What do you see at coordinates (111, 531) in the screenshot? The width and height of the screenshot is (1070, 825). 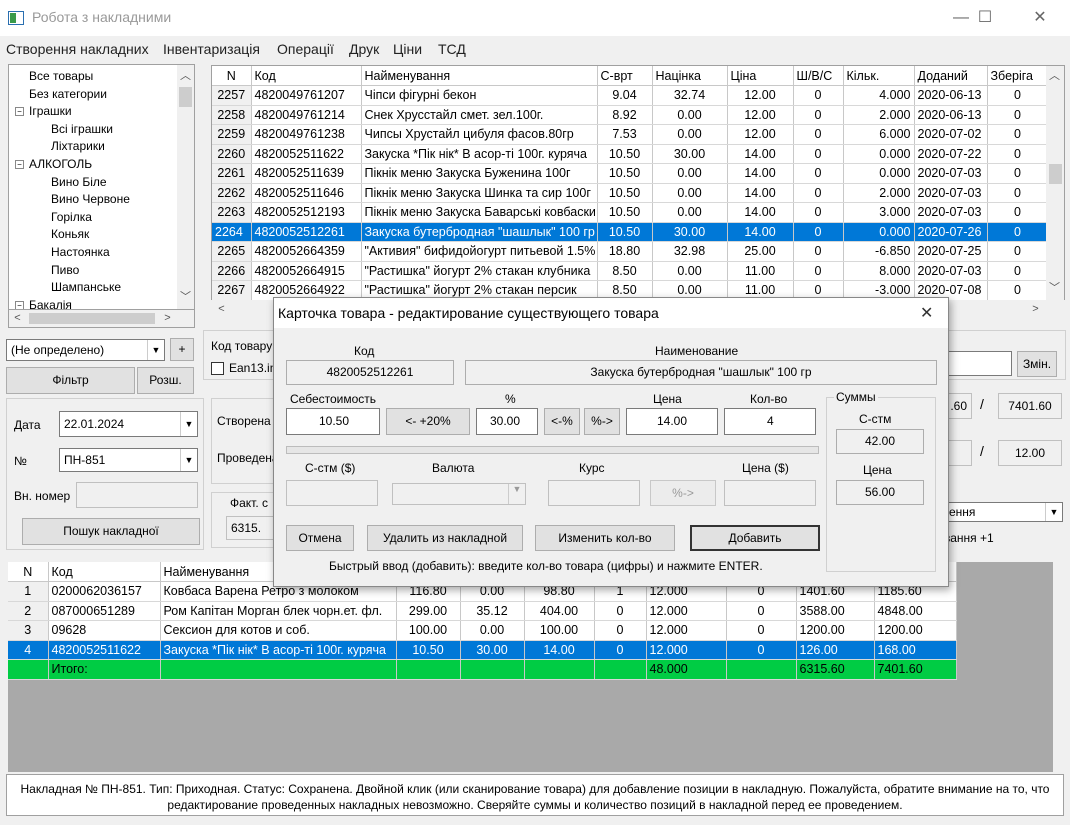 I see `search-invoice-button: Пошук накладної` at bounding box center [111, 531].